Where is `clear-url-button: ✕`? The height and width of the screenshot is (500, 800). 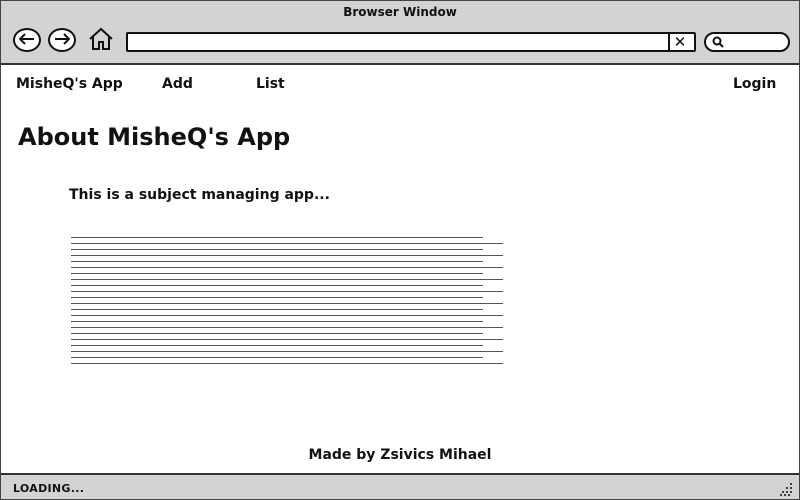
clear-url-button: ✕ is located at coordinates (679, 42).